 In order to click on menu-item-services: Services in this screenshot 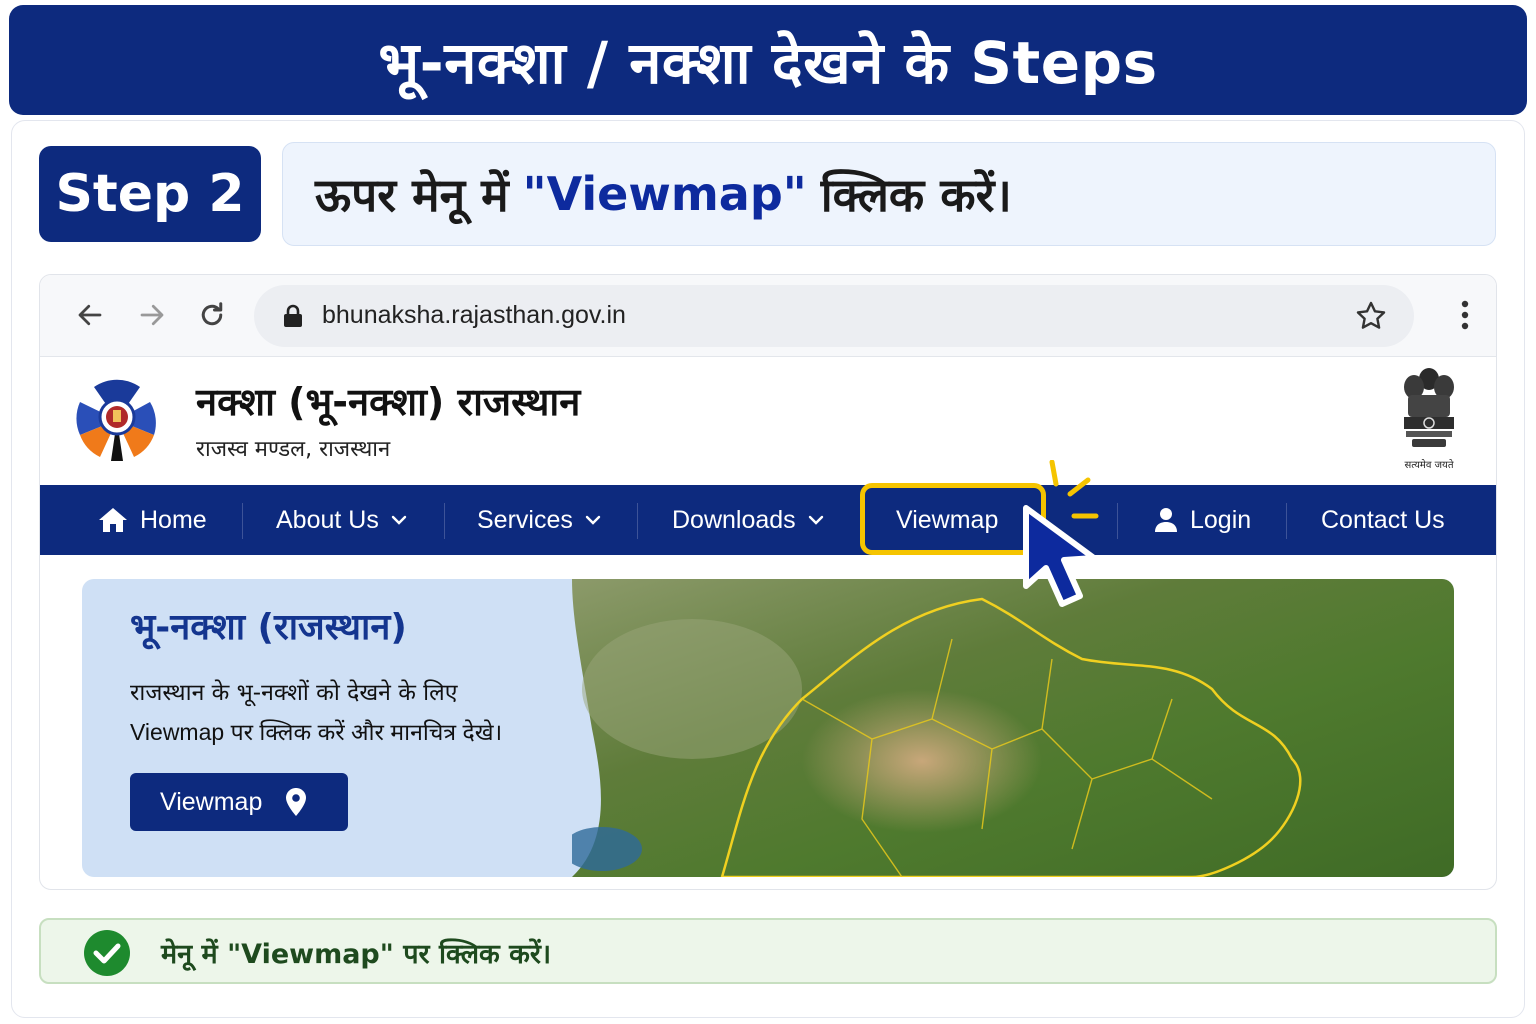, I will do `click(539, 520)`.